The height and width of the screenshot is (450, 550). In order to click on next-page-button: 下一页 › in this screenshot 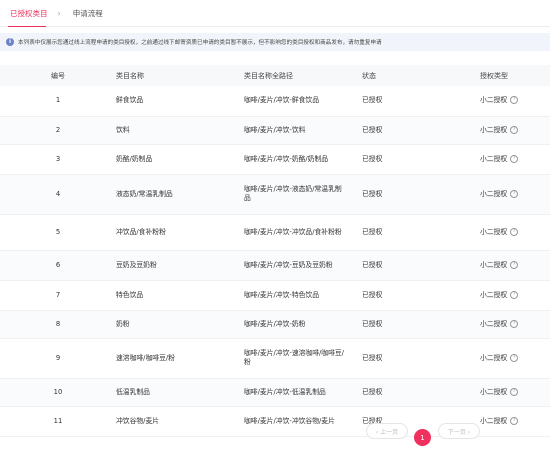, I will do `click(459, 431)`.